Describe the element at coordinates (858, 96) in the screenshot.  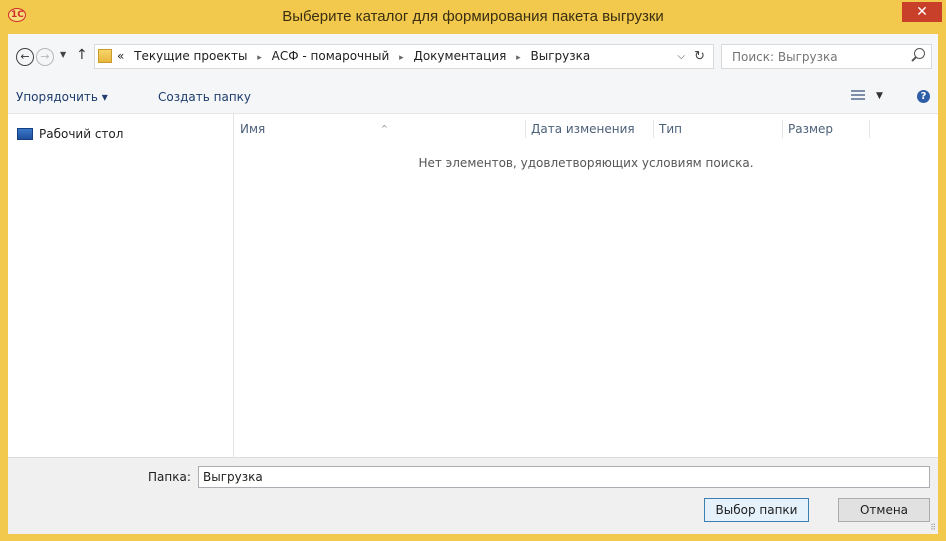
I see `view-options-icon` at that location.